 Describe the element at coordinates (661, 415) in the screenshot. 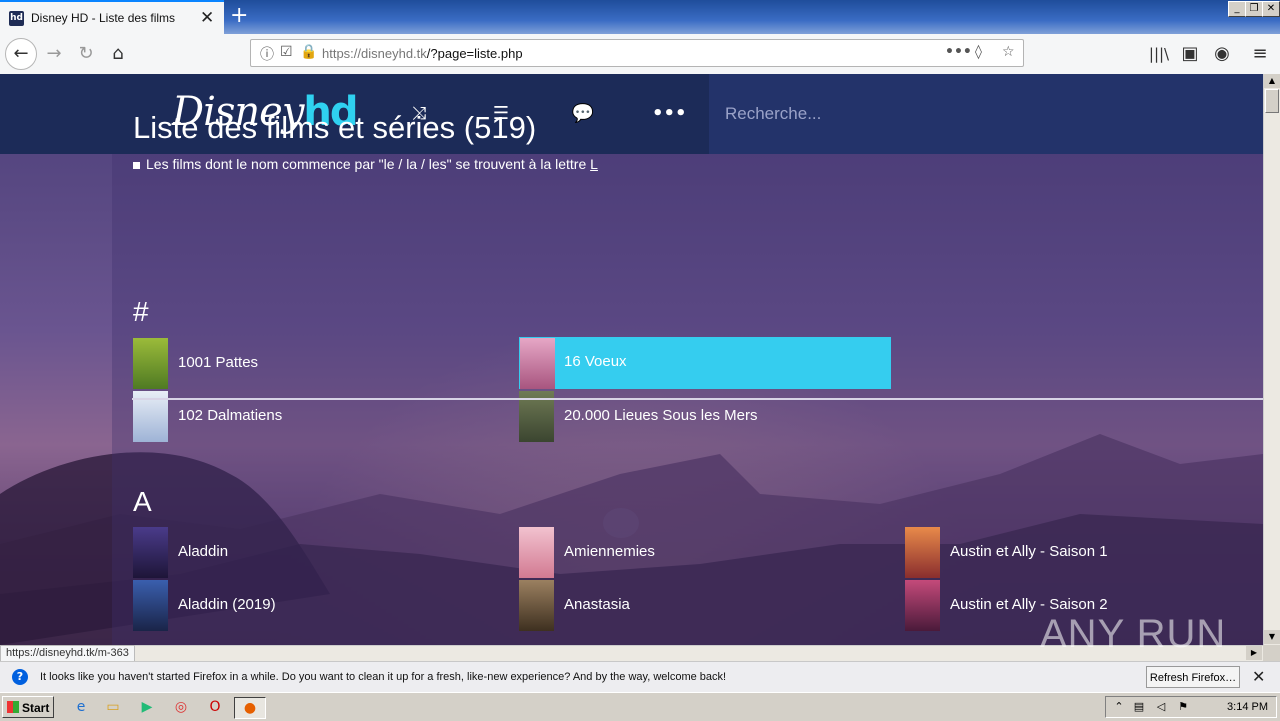

I see `film-title: 20.000 Lieues Sous les Mers` at that location.